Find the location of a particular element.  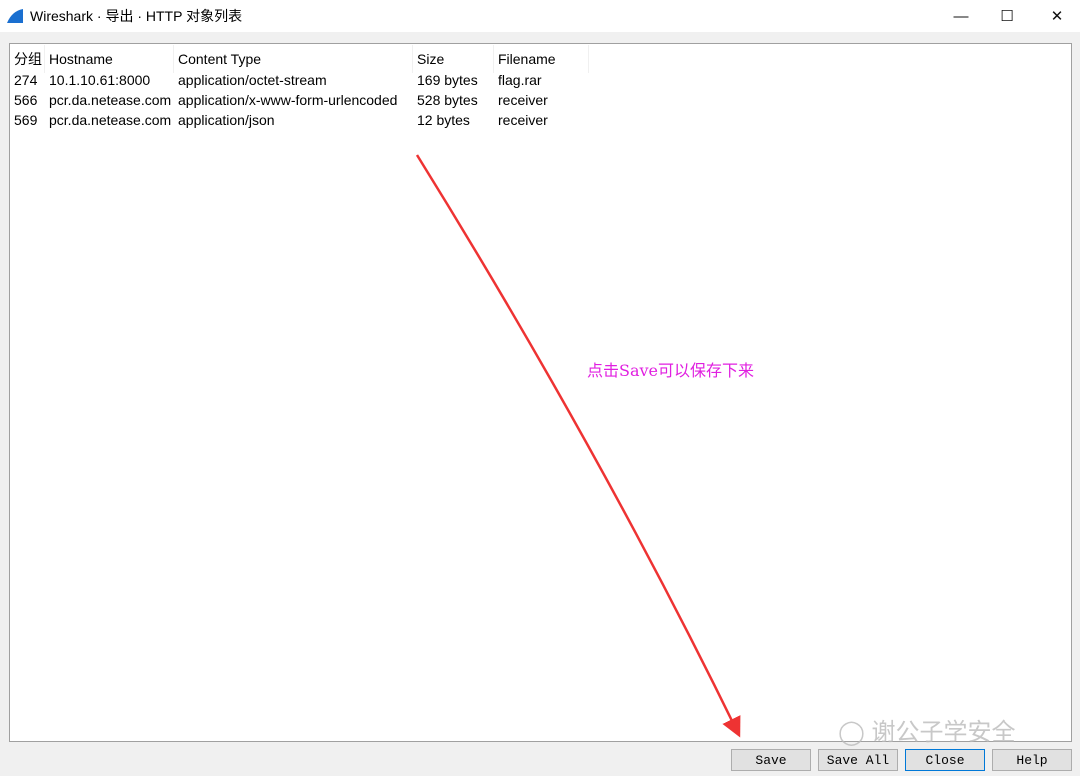

close-button: Close is located at coordinates (945, 760).